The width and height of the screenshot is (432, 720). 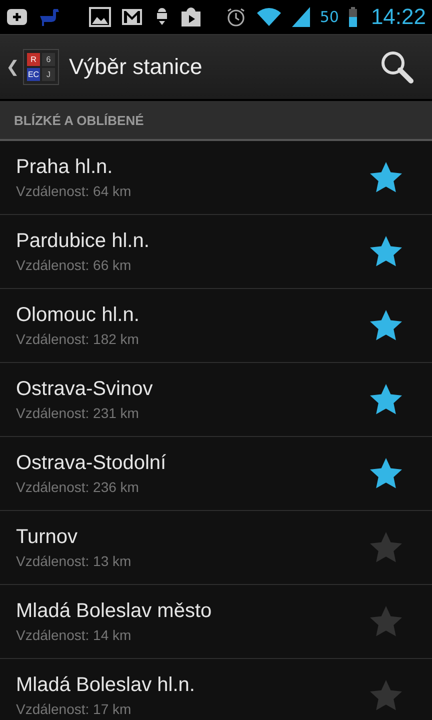 What do you see at coordinates (83, 241) in the screenshot?
I see `station-name: Pardubice hl.n.` at bounding box center [83, 241].